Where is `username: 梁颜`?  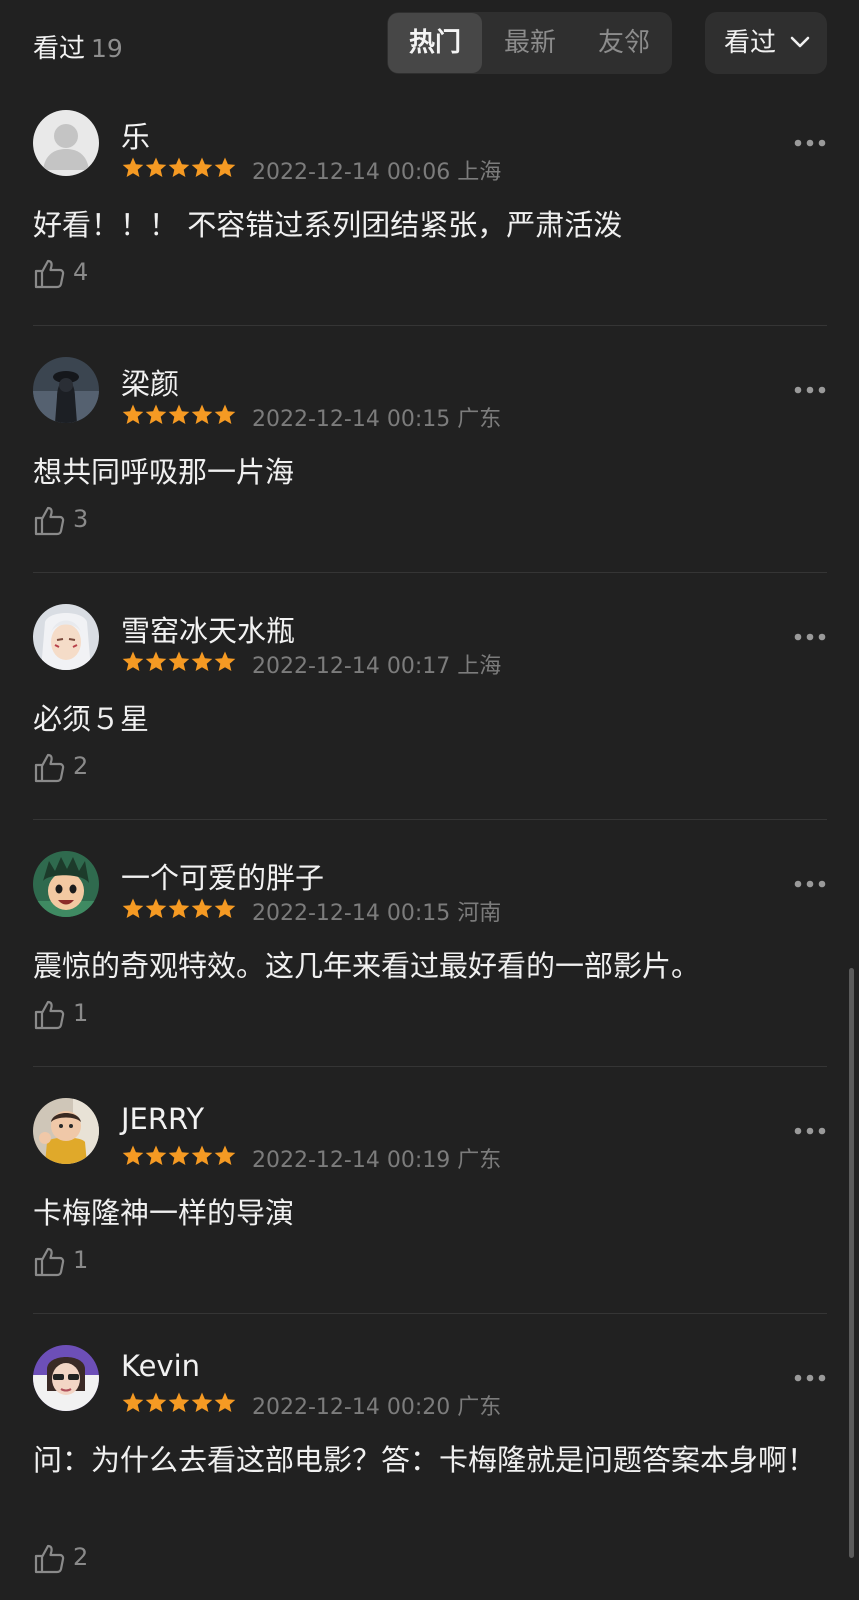 username: 梁颜 is located at coordinates (150, 382).